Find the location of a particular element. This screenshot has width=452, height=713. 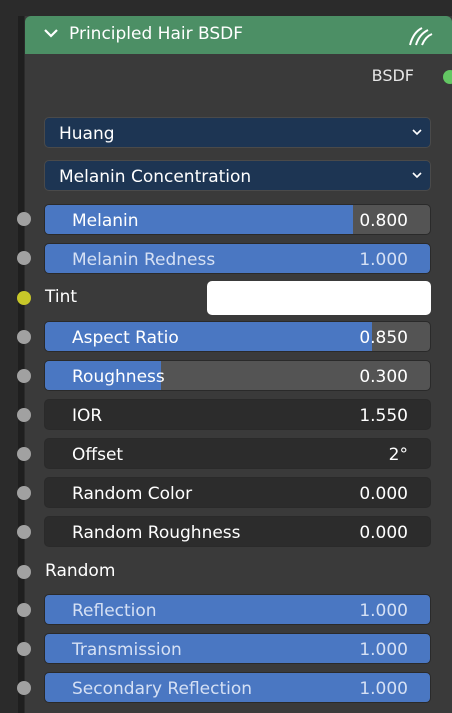

model-dropdown-value: Huang is located at coordinates (87, 134).